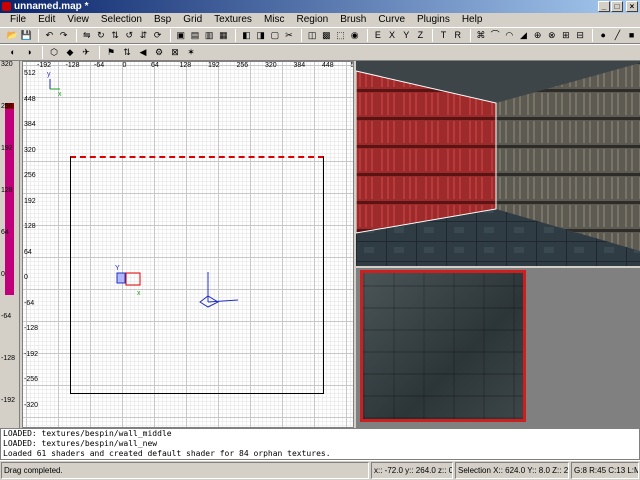 This screenshot has width=640, height=480. What do you see at coordinates (31, 405) in the screenshot?
I see `y-tick-label: -320` at bounding box center [31, 405].